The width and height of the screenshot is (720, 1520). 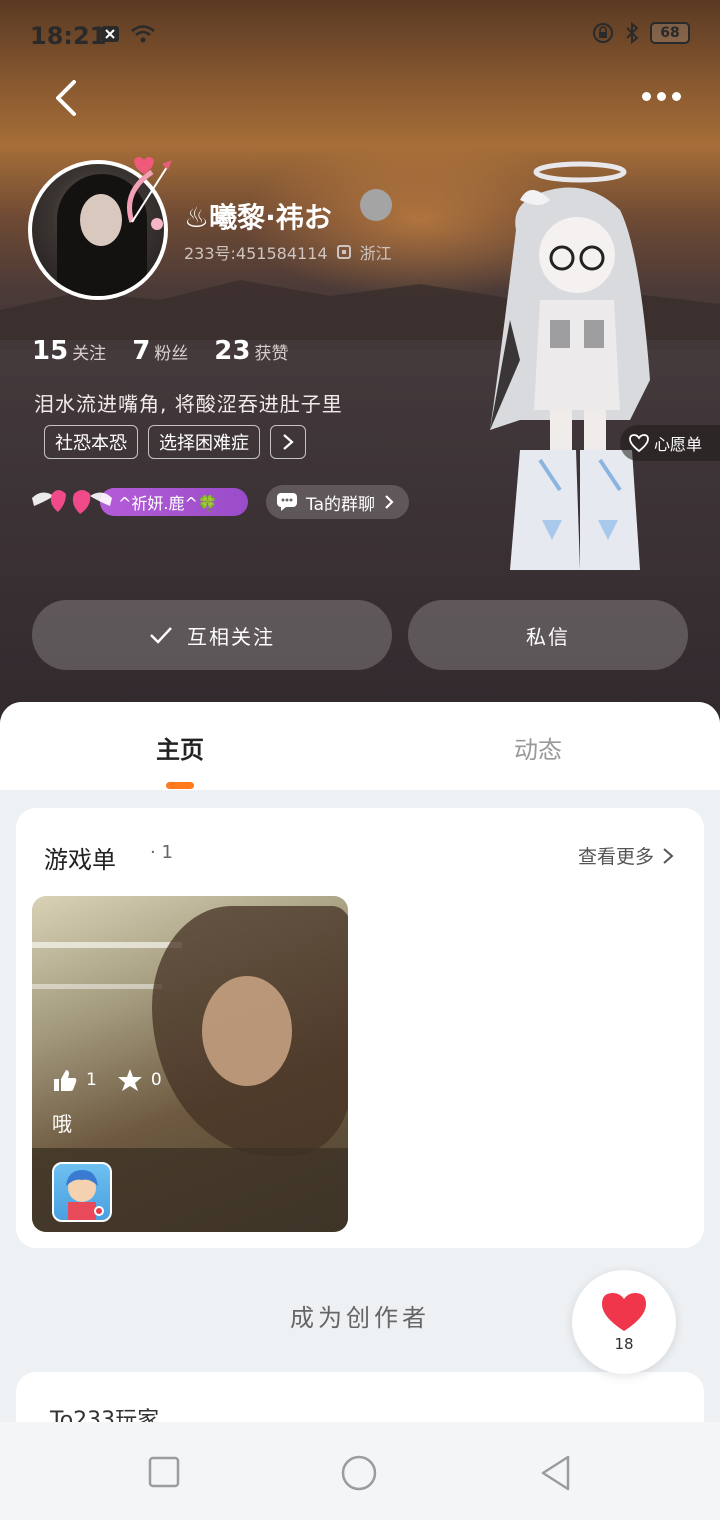 What do you see at coordinates (624, 1344) in the screenshot?
I see `profile-like-count: 18` at bounding box center [624, 1344].